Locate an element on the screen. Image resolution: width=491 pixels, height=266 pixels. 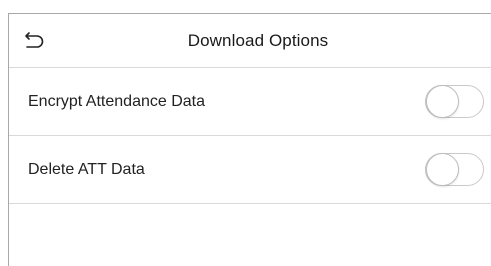
option-label: Delete ATT Data is located at coordinates (86, 169).